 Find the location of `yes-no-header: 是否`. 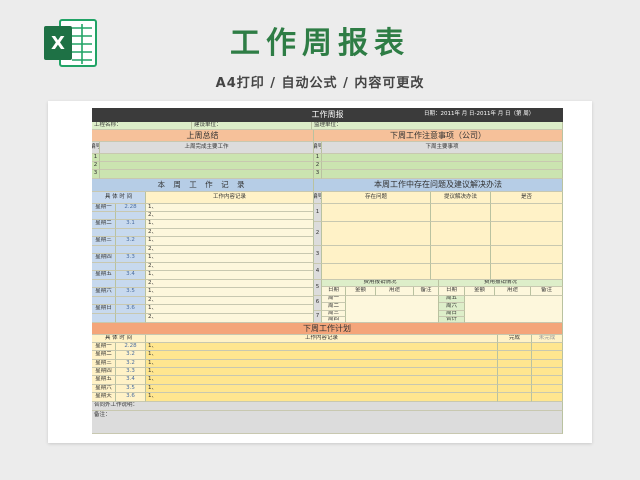

yes-no-header: 是否 is located at coordinates (527, 198).